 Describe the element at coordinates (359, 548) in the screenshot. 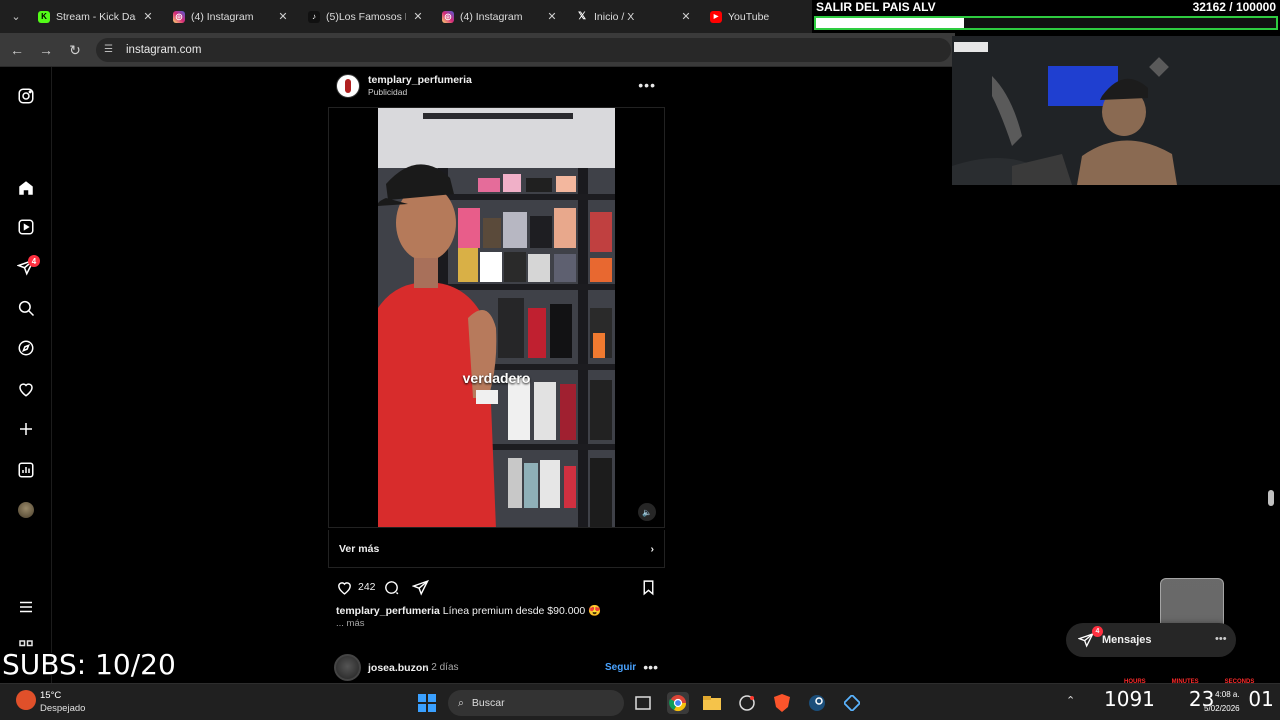

I see `see-more-label: Ver más` at that location.